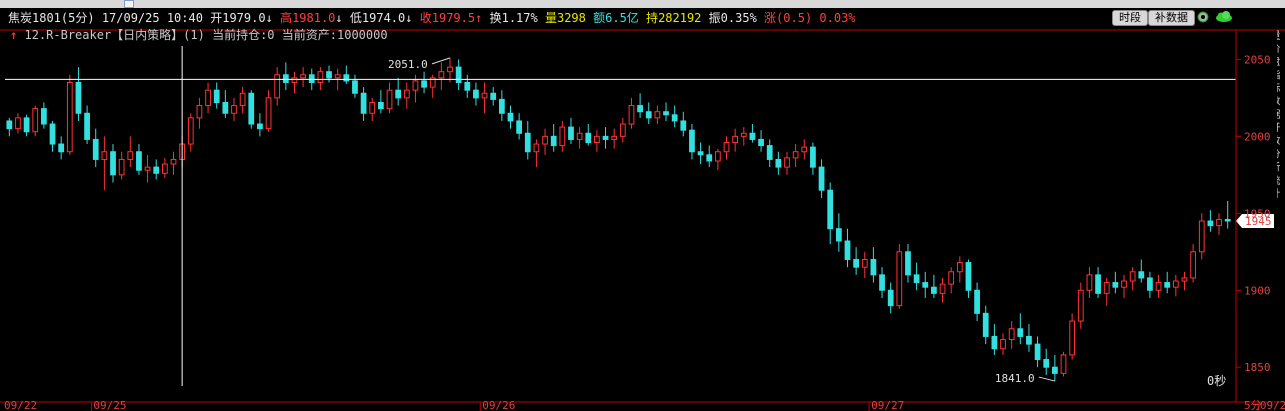  I want to click on high-label: 高, so click(286, 18).